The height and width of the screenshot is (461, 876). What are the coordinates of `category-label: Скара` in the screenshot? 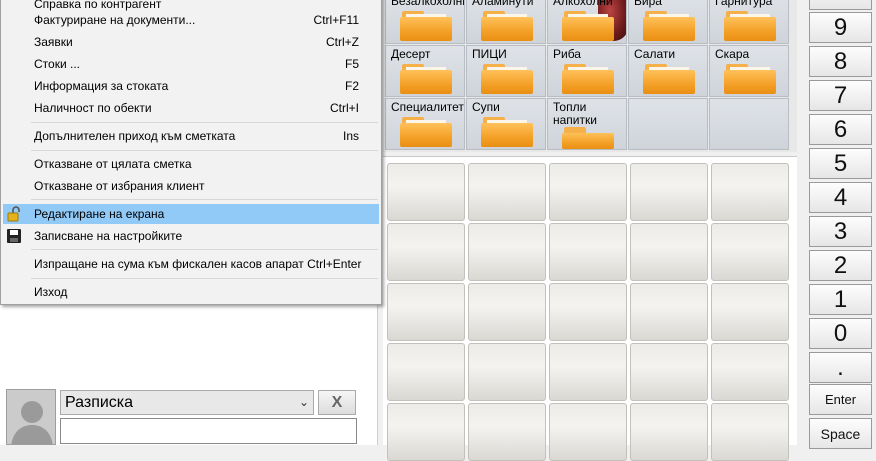 It's located at (732, 54).